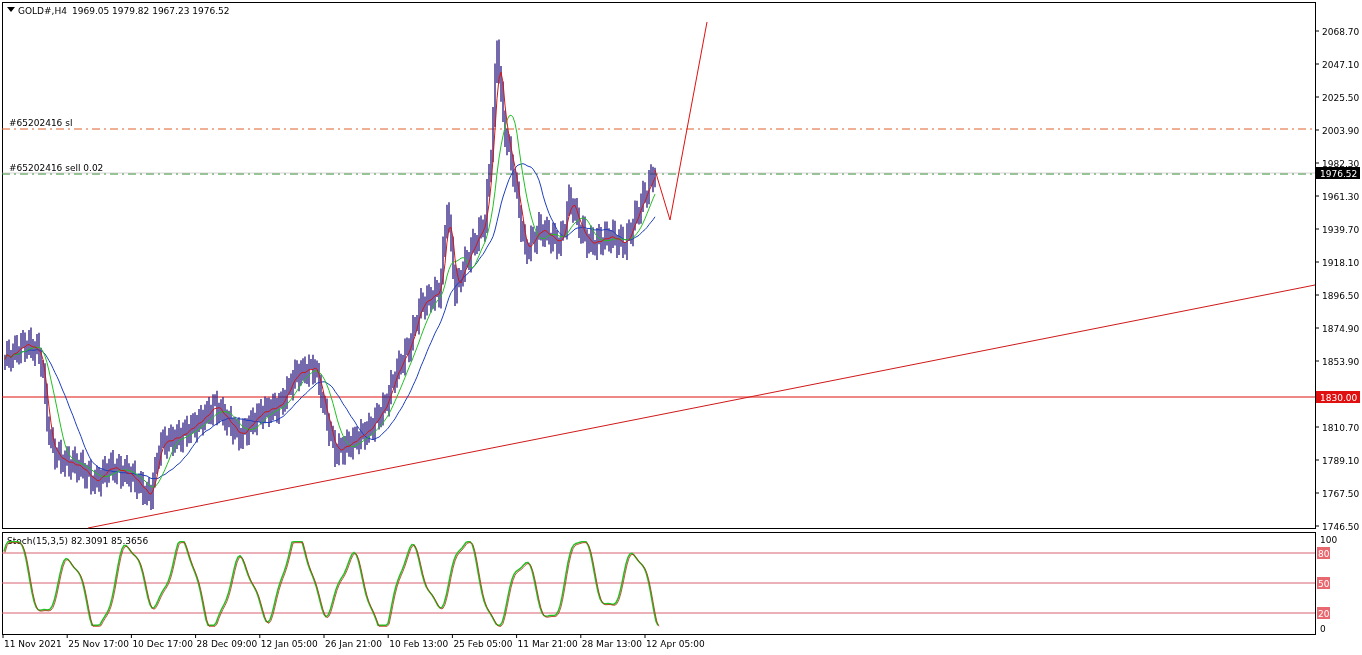 Image resolution: width=1362 pixels, height=655 pixels. What do you see at coordinates (1341, 296) in the screenshot?
I see `price-axis-label: 1896.50` at bounding box center [1341, 296].